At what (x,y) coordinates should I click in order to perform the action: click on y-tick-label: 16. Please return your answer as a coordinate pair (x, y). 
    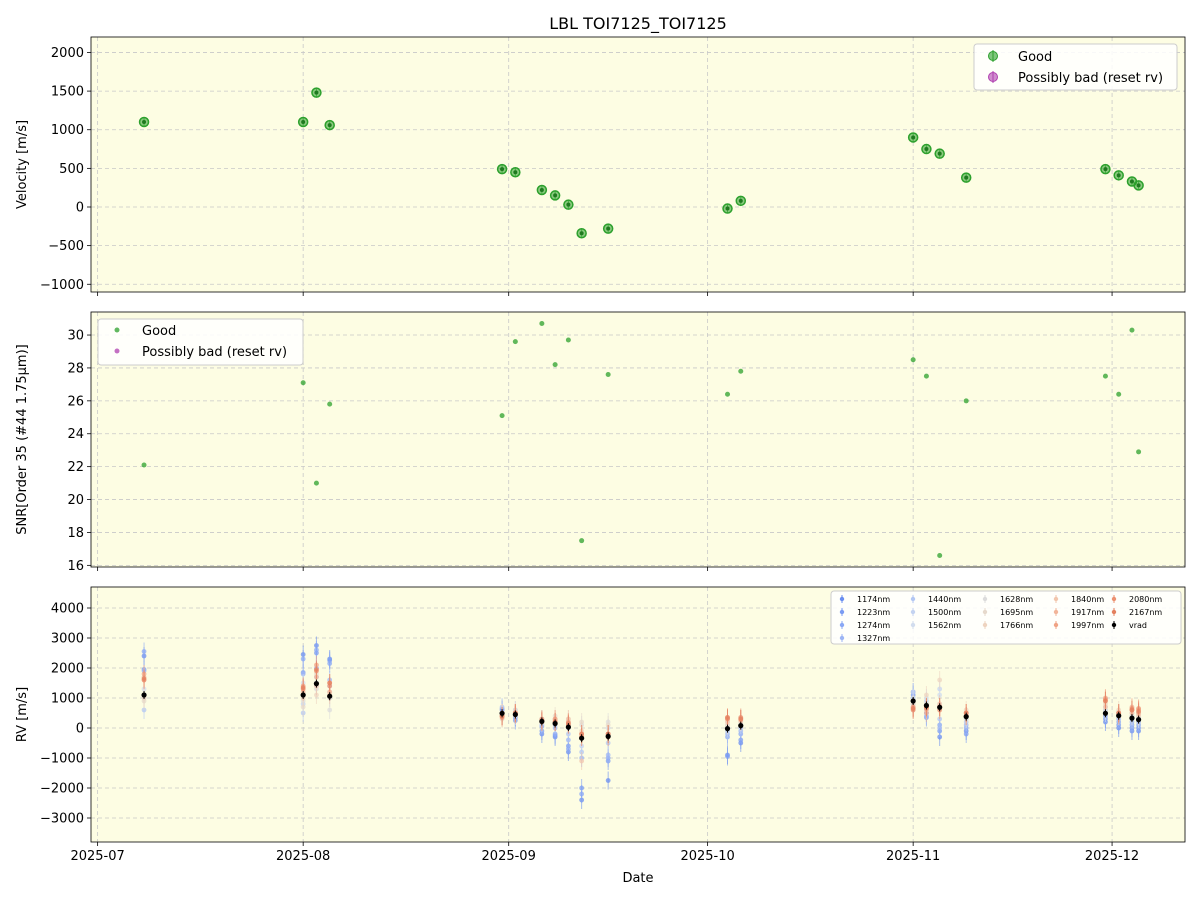
    Looking at the image, I should click on (75, 566).